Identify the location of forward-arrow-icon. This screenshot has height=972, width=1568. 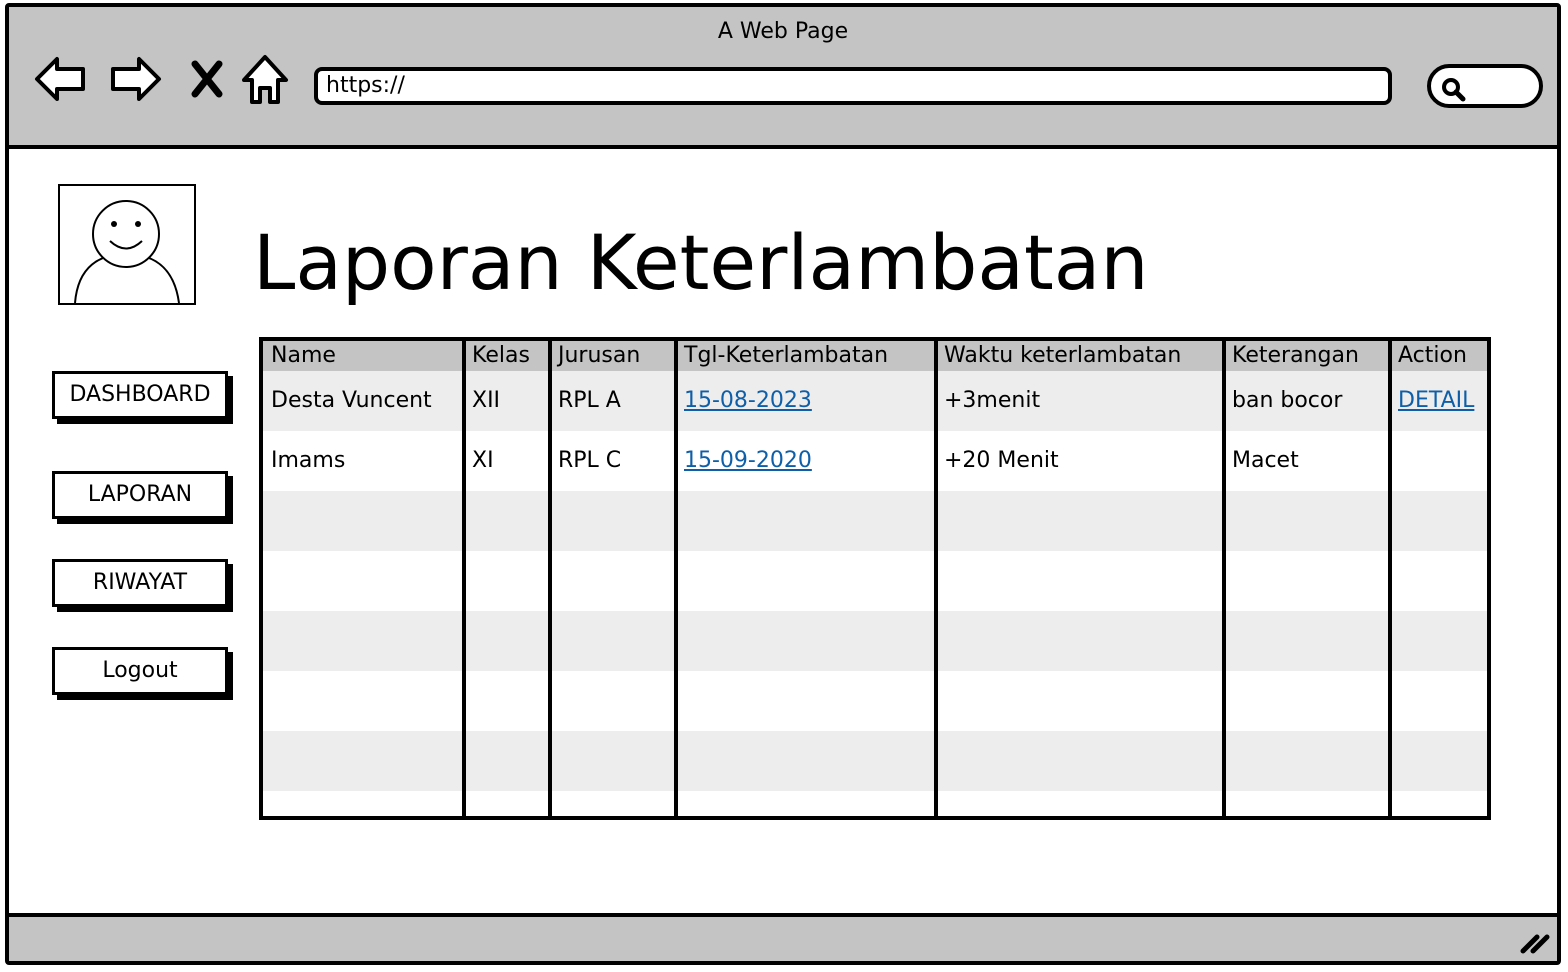
(135, 79).